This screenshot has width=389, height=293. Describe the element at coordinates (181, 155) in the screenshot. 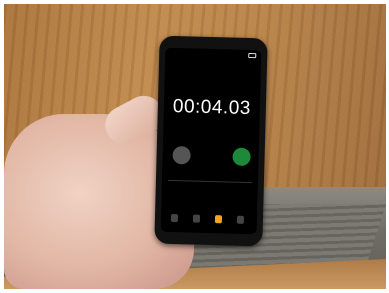

I see `lap-button` at that location.